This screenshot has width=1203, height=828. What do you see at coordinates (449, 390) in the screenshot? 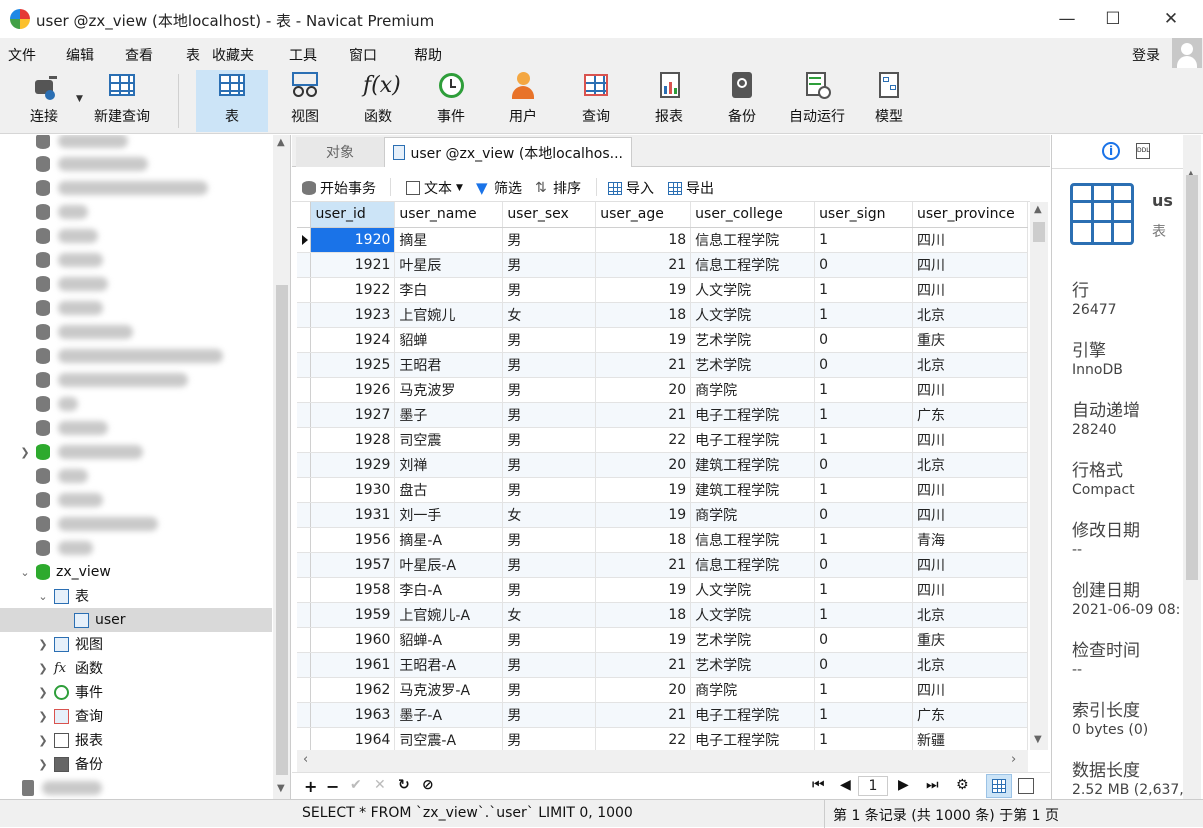
I see `cell-user-name: 马克波罗` at bounding box center [449, 390].